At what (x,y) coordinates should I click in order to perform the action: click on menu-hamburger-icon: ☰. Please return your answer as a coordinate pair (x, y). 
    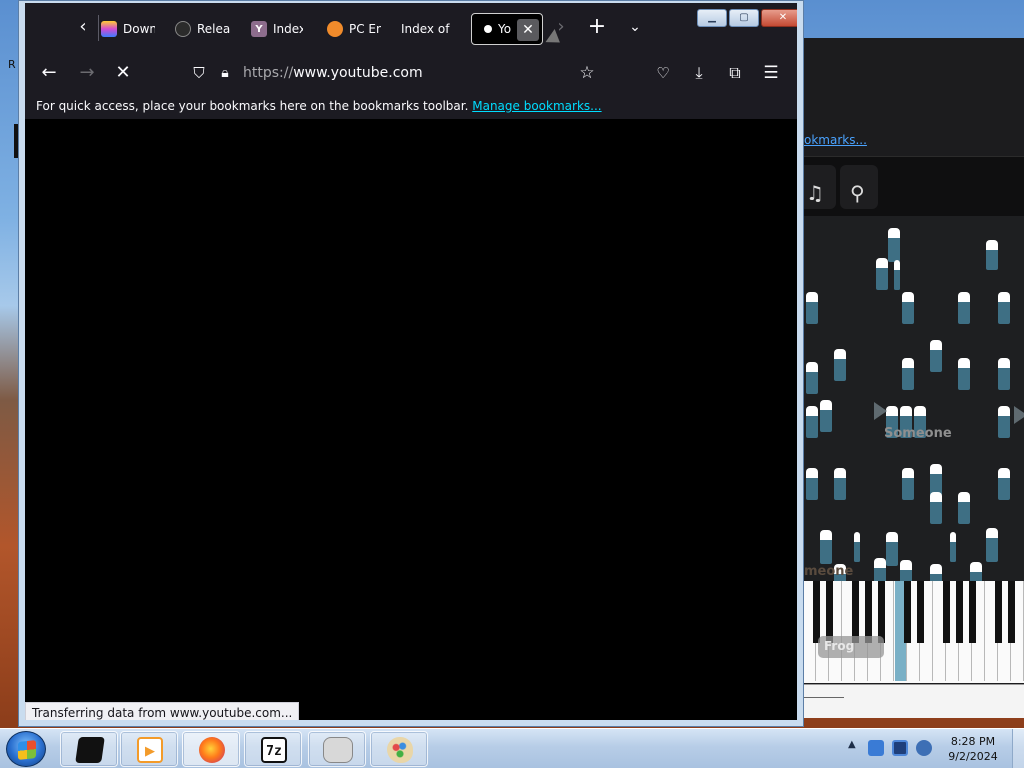
    Looking at the image, I should click on (771, 73).